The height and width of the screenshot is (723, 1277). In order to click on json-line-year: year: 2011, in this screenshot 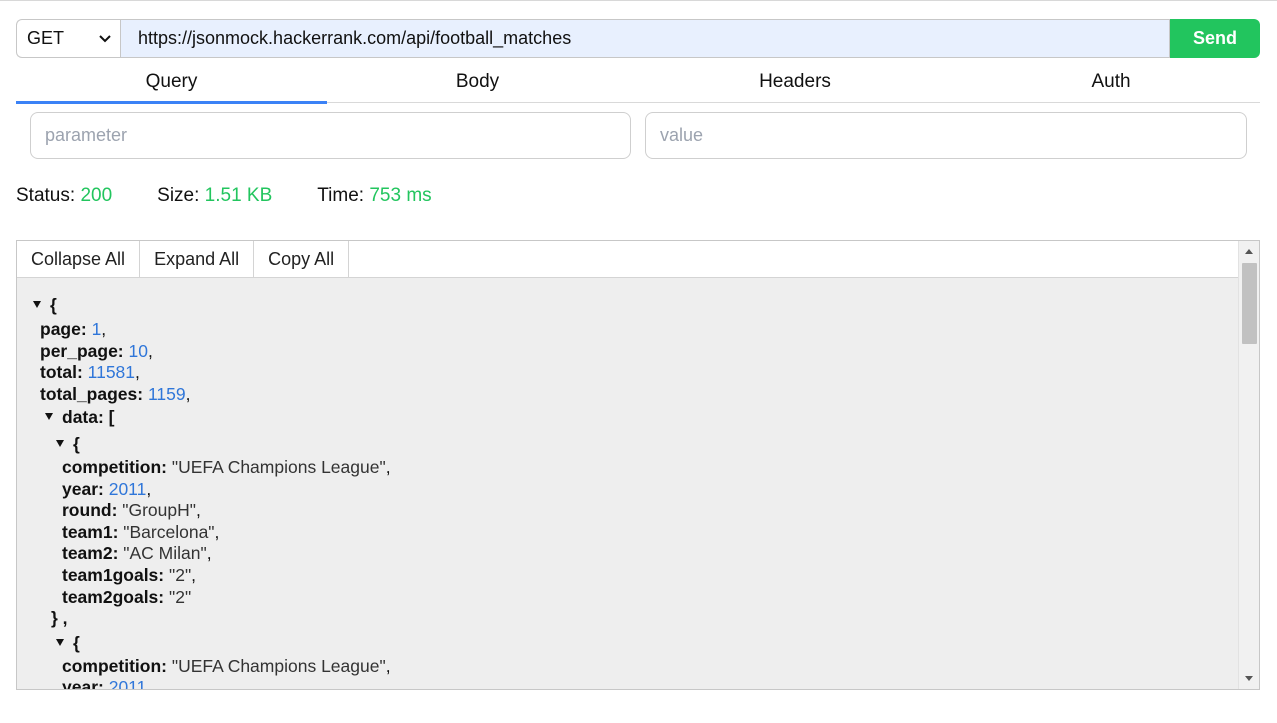, I will do `click(107, 489)`.